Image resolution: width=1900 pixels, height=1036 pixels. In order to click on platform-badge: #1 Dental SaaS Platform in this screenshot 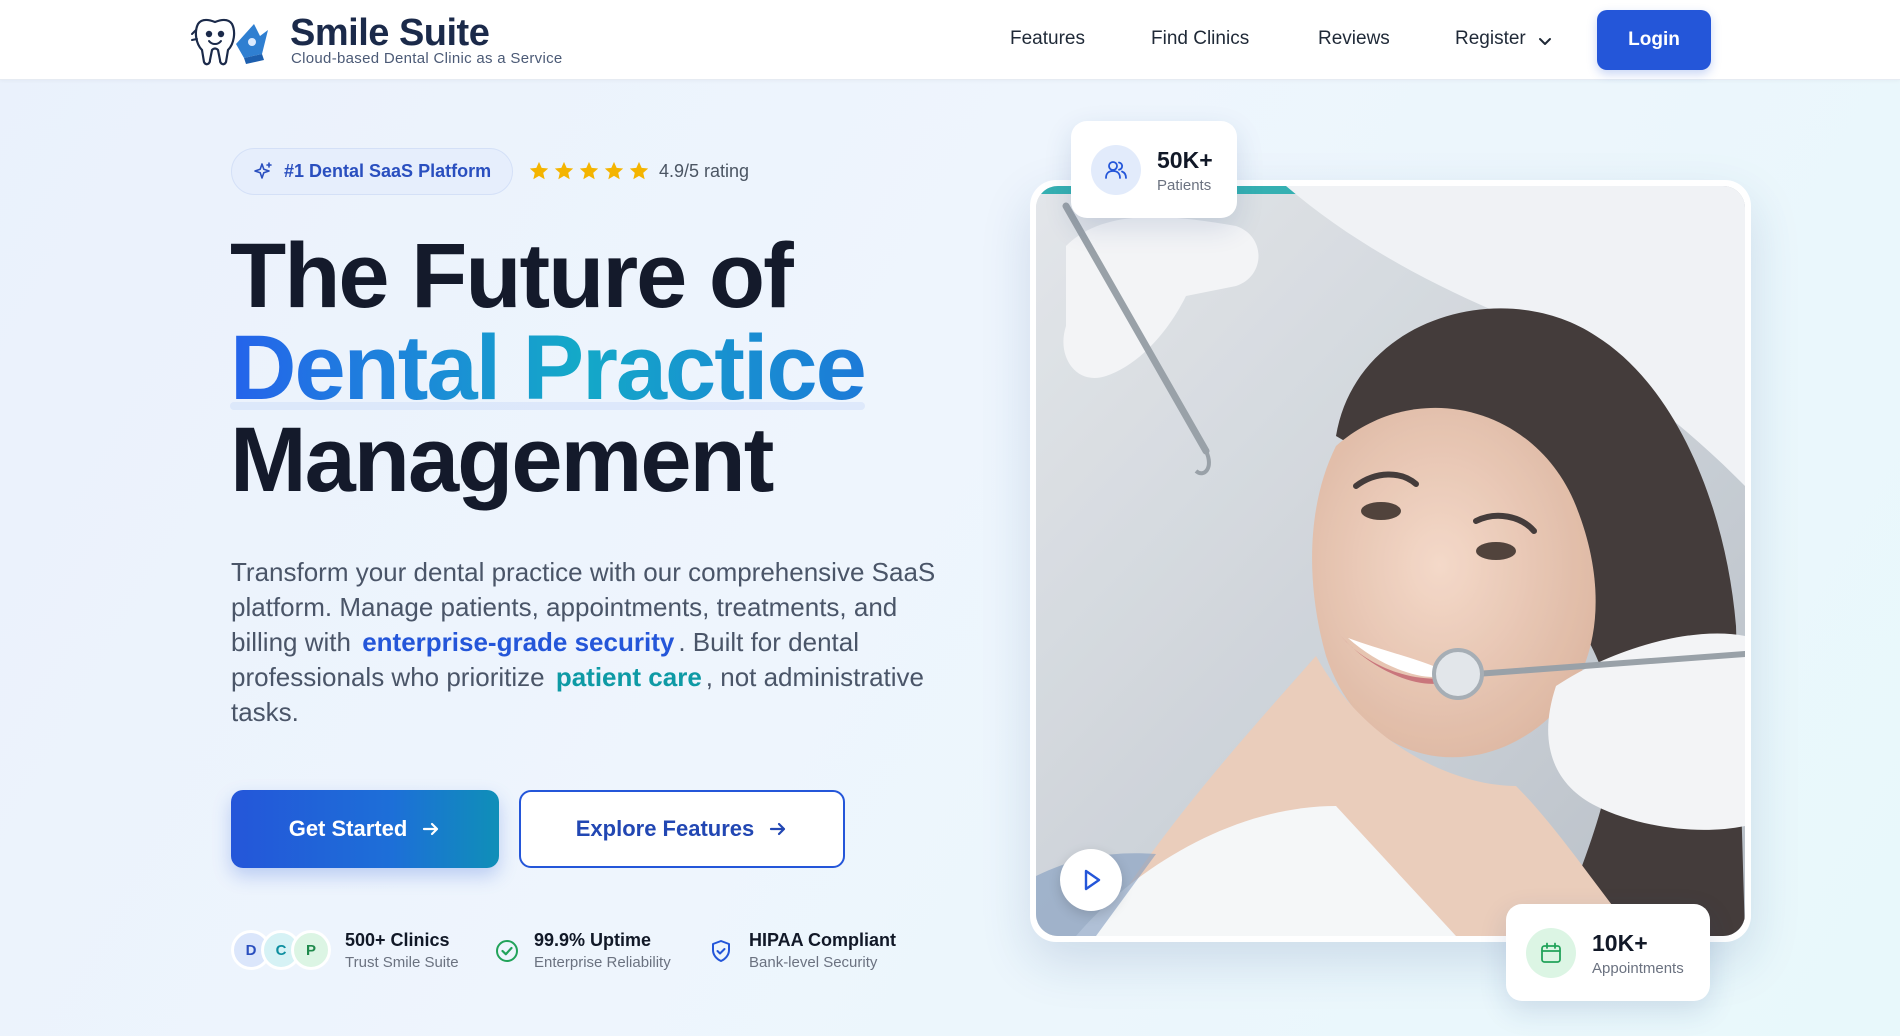, I will do `click(372, 171)`.